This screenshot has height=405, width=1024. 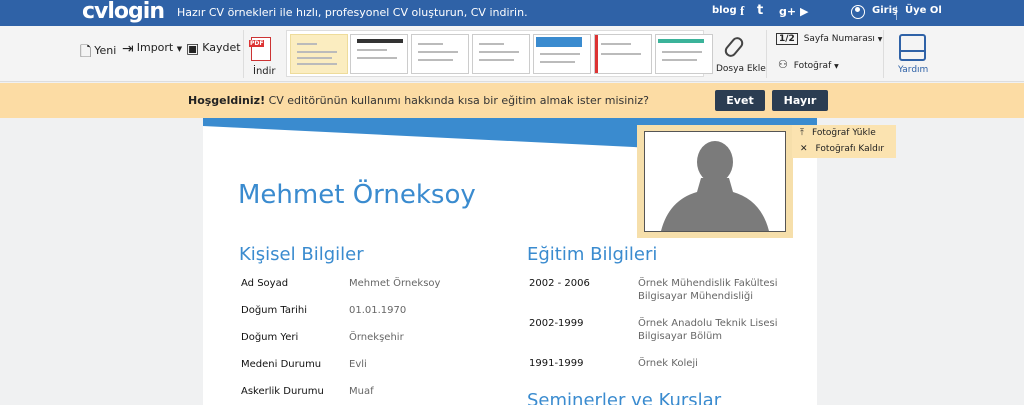 I want to click on help-button: Yardım, so click(x=914, y=55).